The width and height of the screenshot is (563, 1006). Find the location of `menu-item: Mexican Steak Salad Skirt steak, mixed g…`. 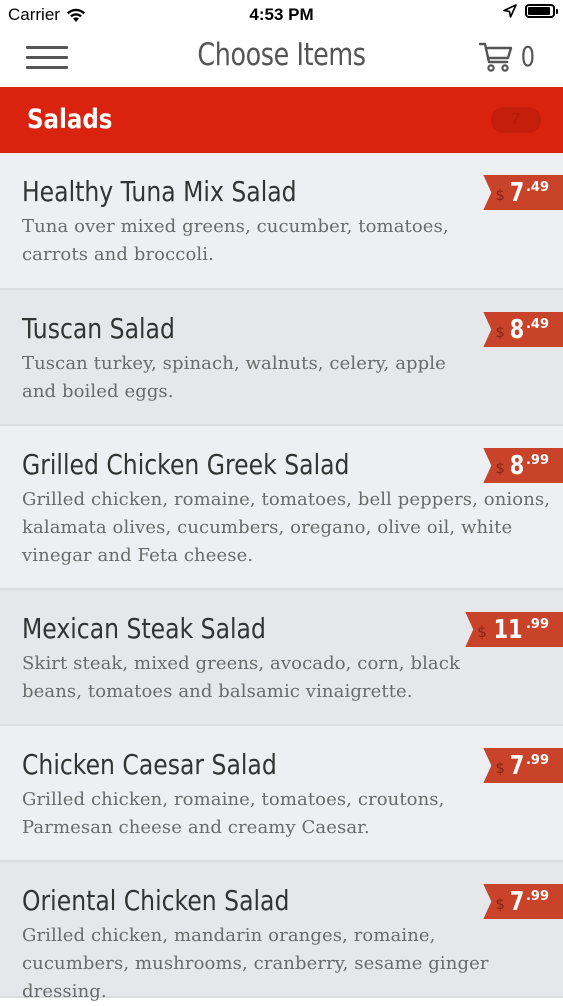

menu-item: Mexican Steak Salad Skirt steak, mixed g… is located at coordinates (281, 658).